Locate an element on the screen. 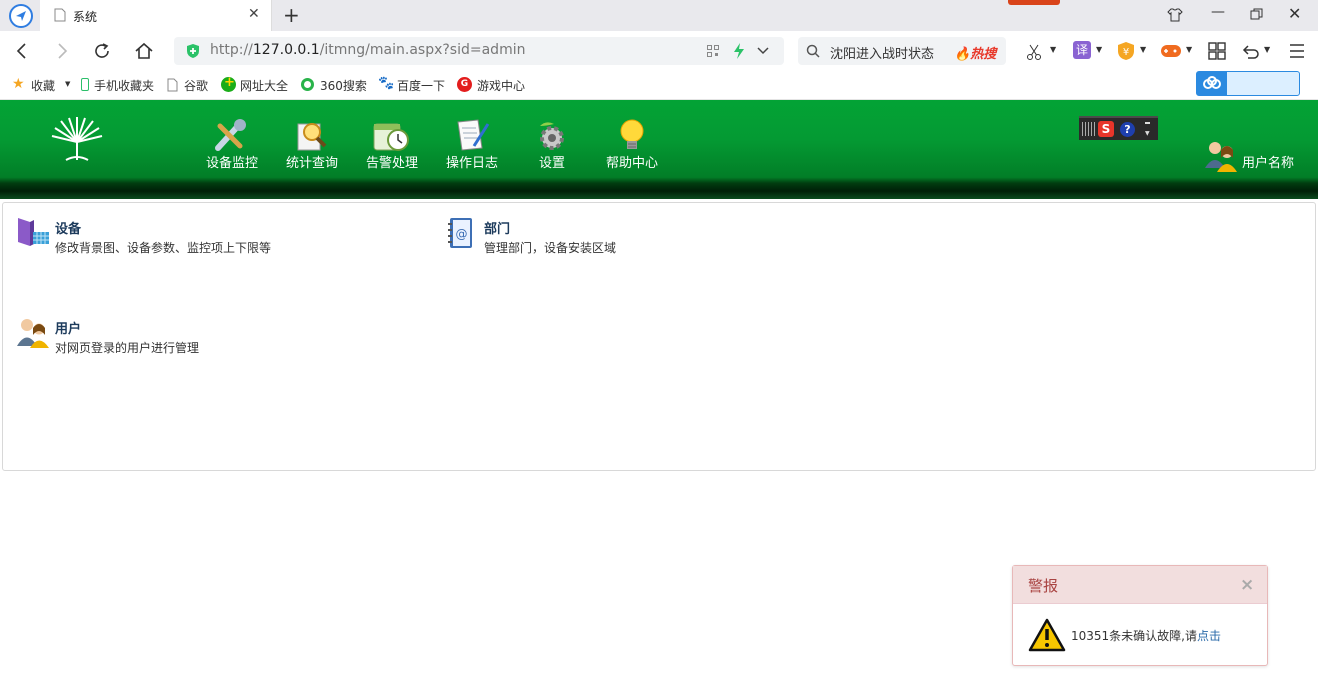 Image resolution: width=1318 pixels, height=693 pixels. star-icon: ★ is located at coordinates (18, 84).